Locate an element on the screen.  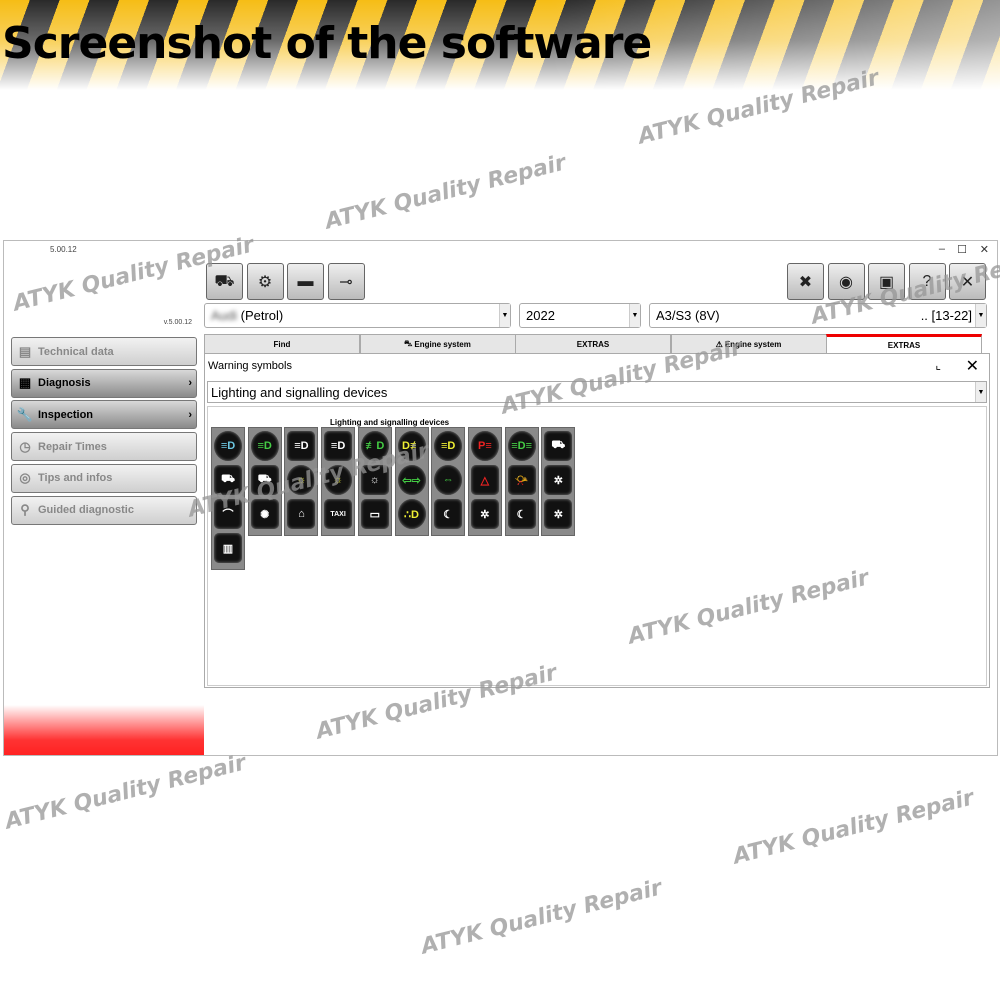
close-button: ✕ is located at coordinates (967, 281).